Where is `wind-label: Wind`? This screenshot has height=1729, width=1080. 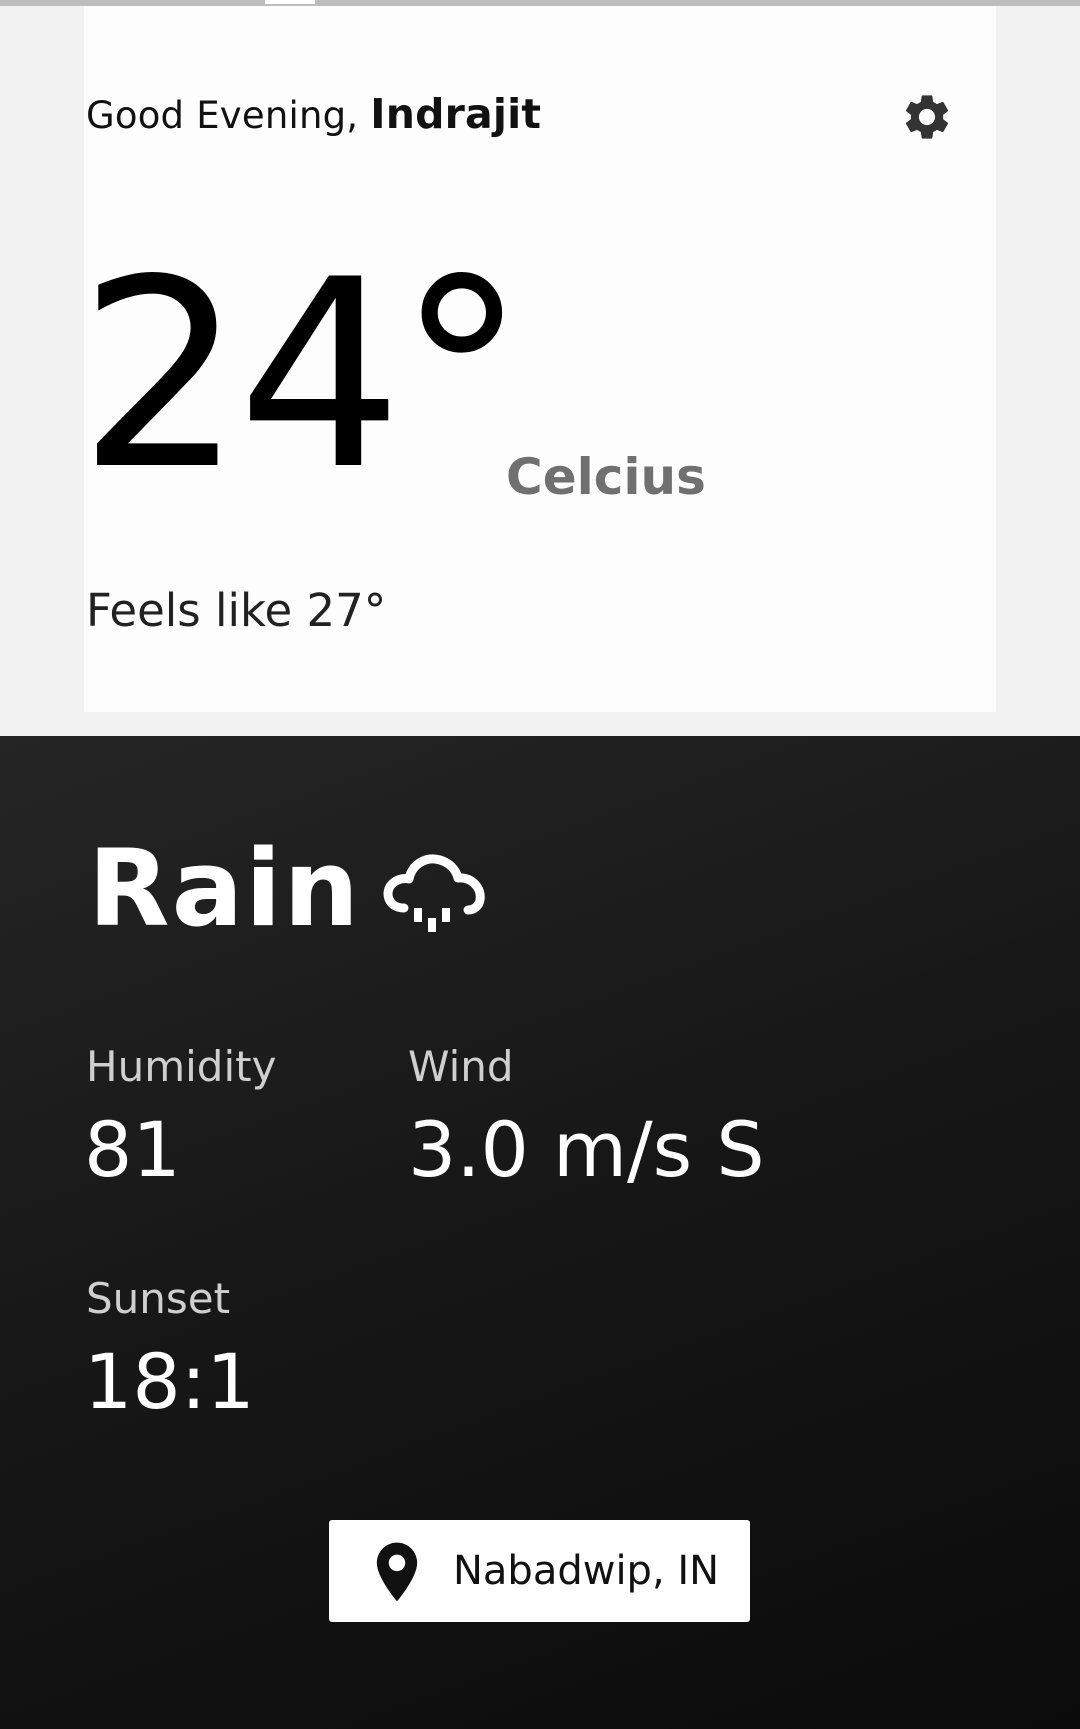 wind-label: Wind is located at coordinates (461, 1066).